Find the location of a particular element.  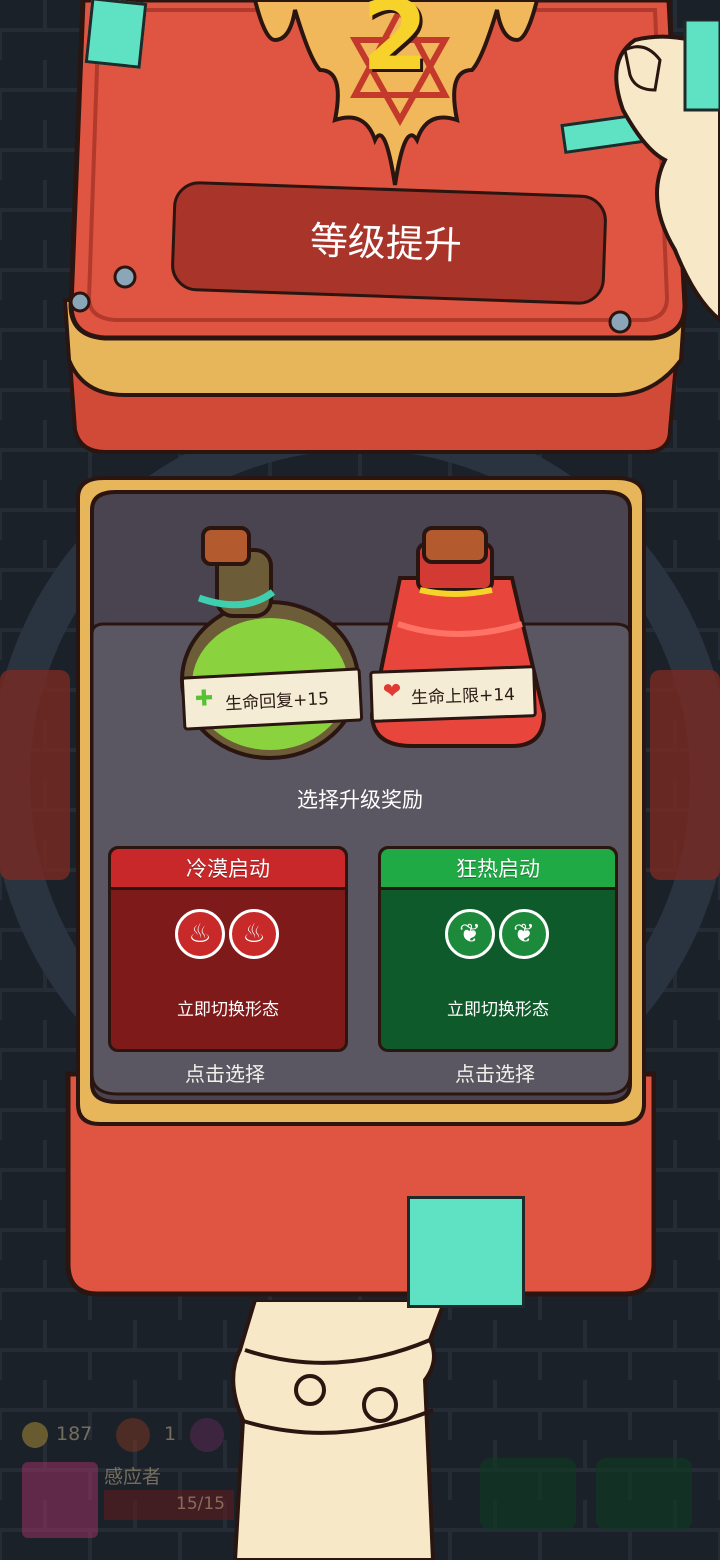

character-name: 感应者 is located at coordinates (133, 1477).